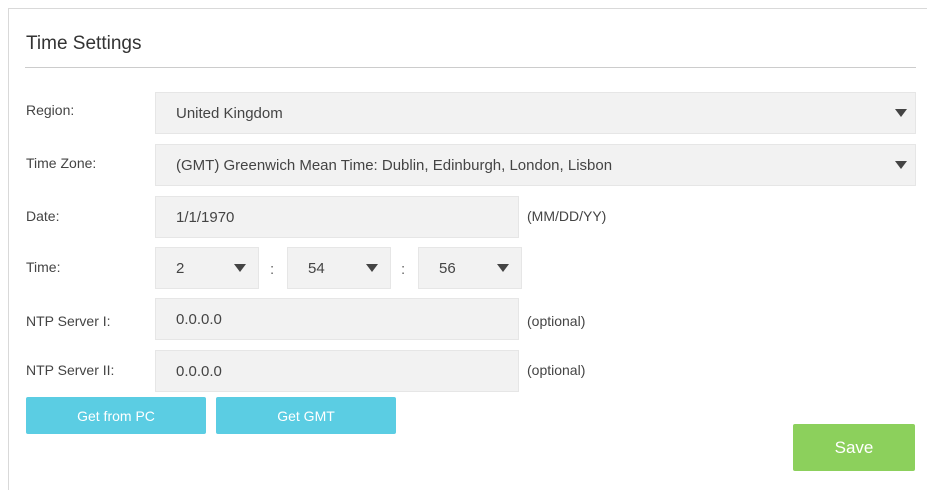 The width and height of the screenshot is (927, 490). Describe the element at coordinates (470, 268) in the screenshot. I see `second-select: 56` at that location.